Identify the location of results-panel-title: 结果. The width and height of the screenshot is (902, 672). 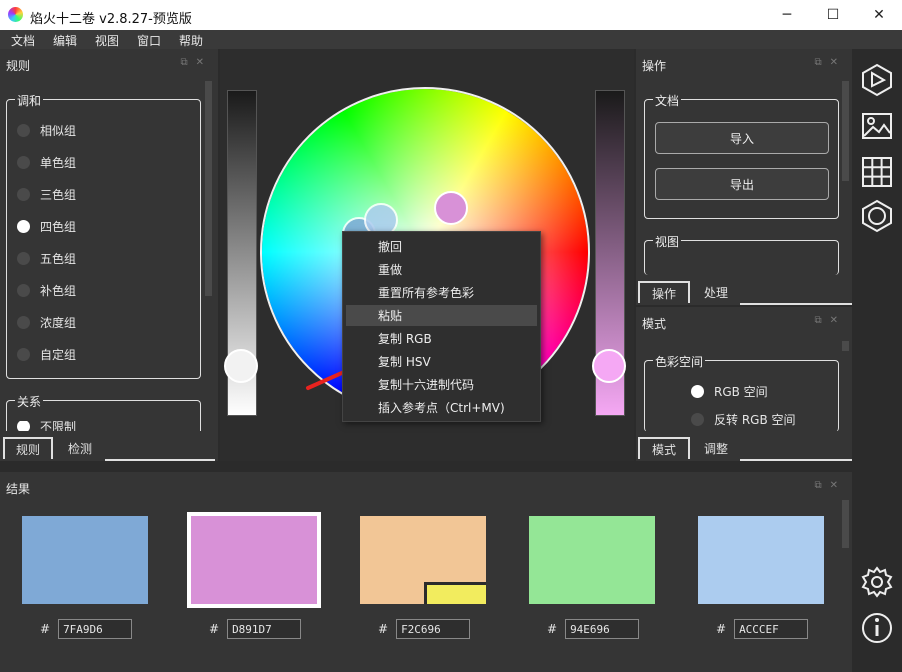
(18, 489).